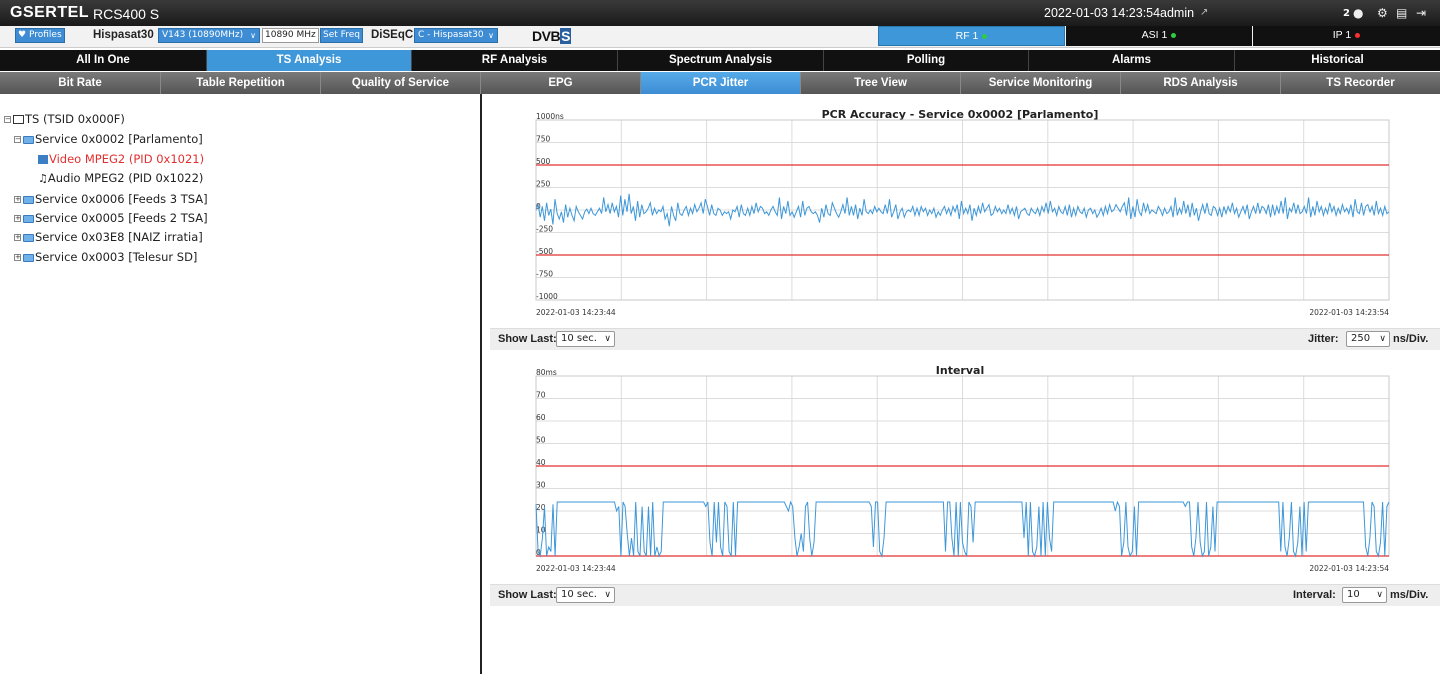  I want to click on tab-pcr-jitter: PCR Jitter, so click(721, 83).